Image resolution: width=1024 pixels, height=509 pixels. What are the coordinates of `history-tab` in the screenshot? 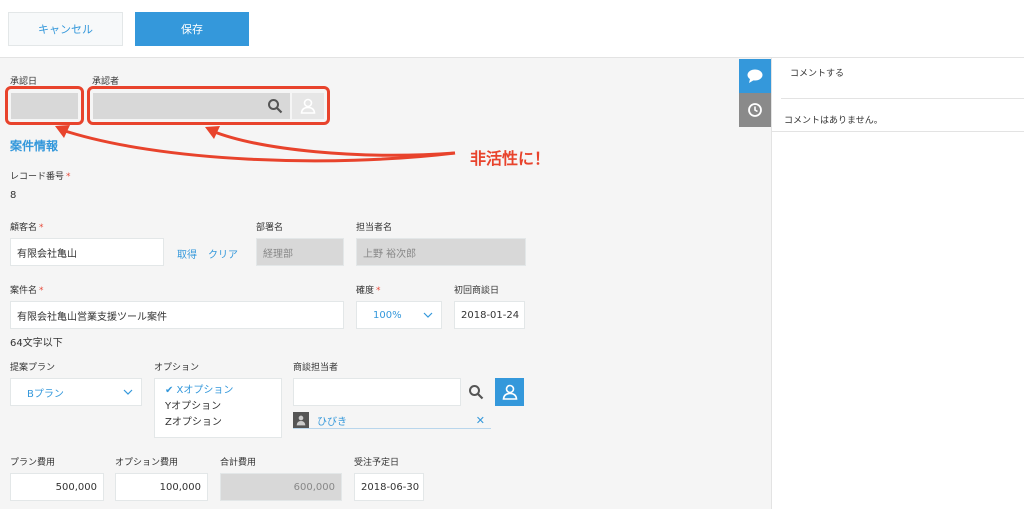 It's located at (755, 110).